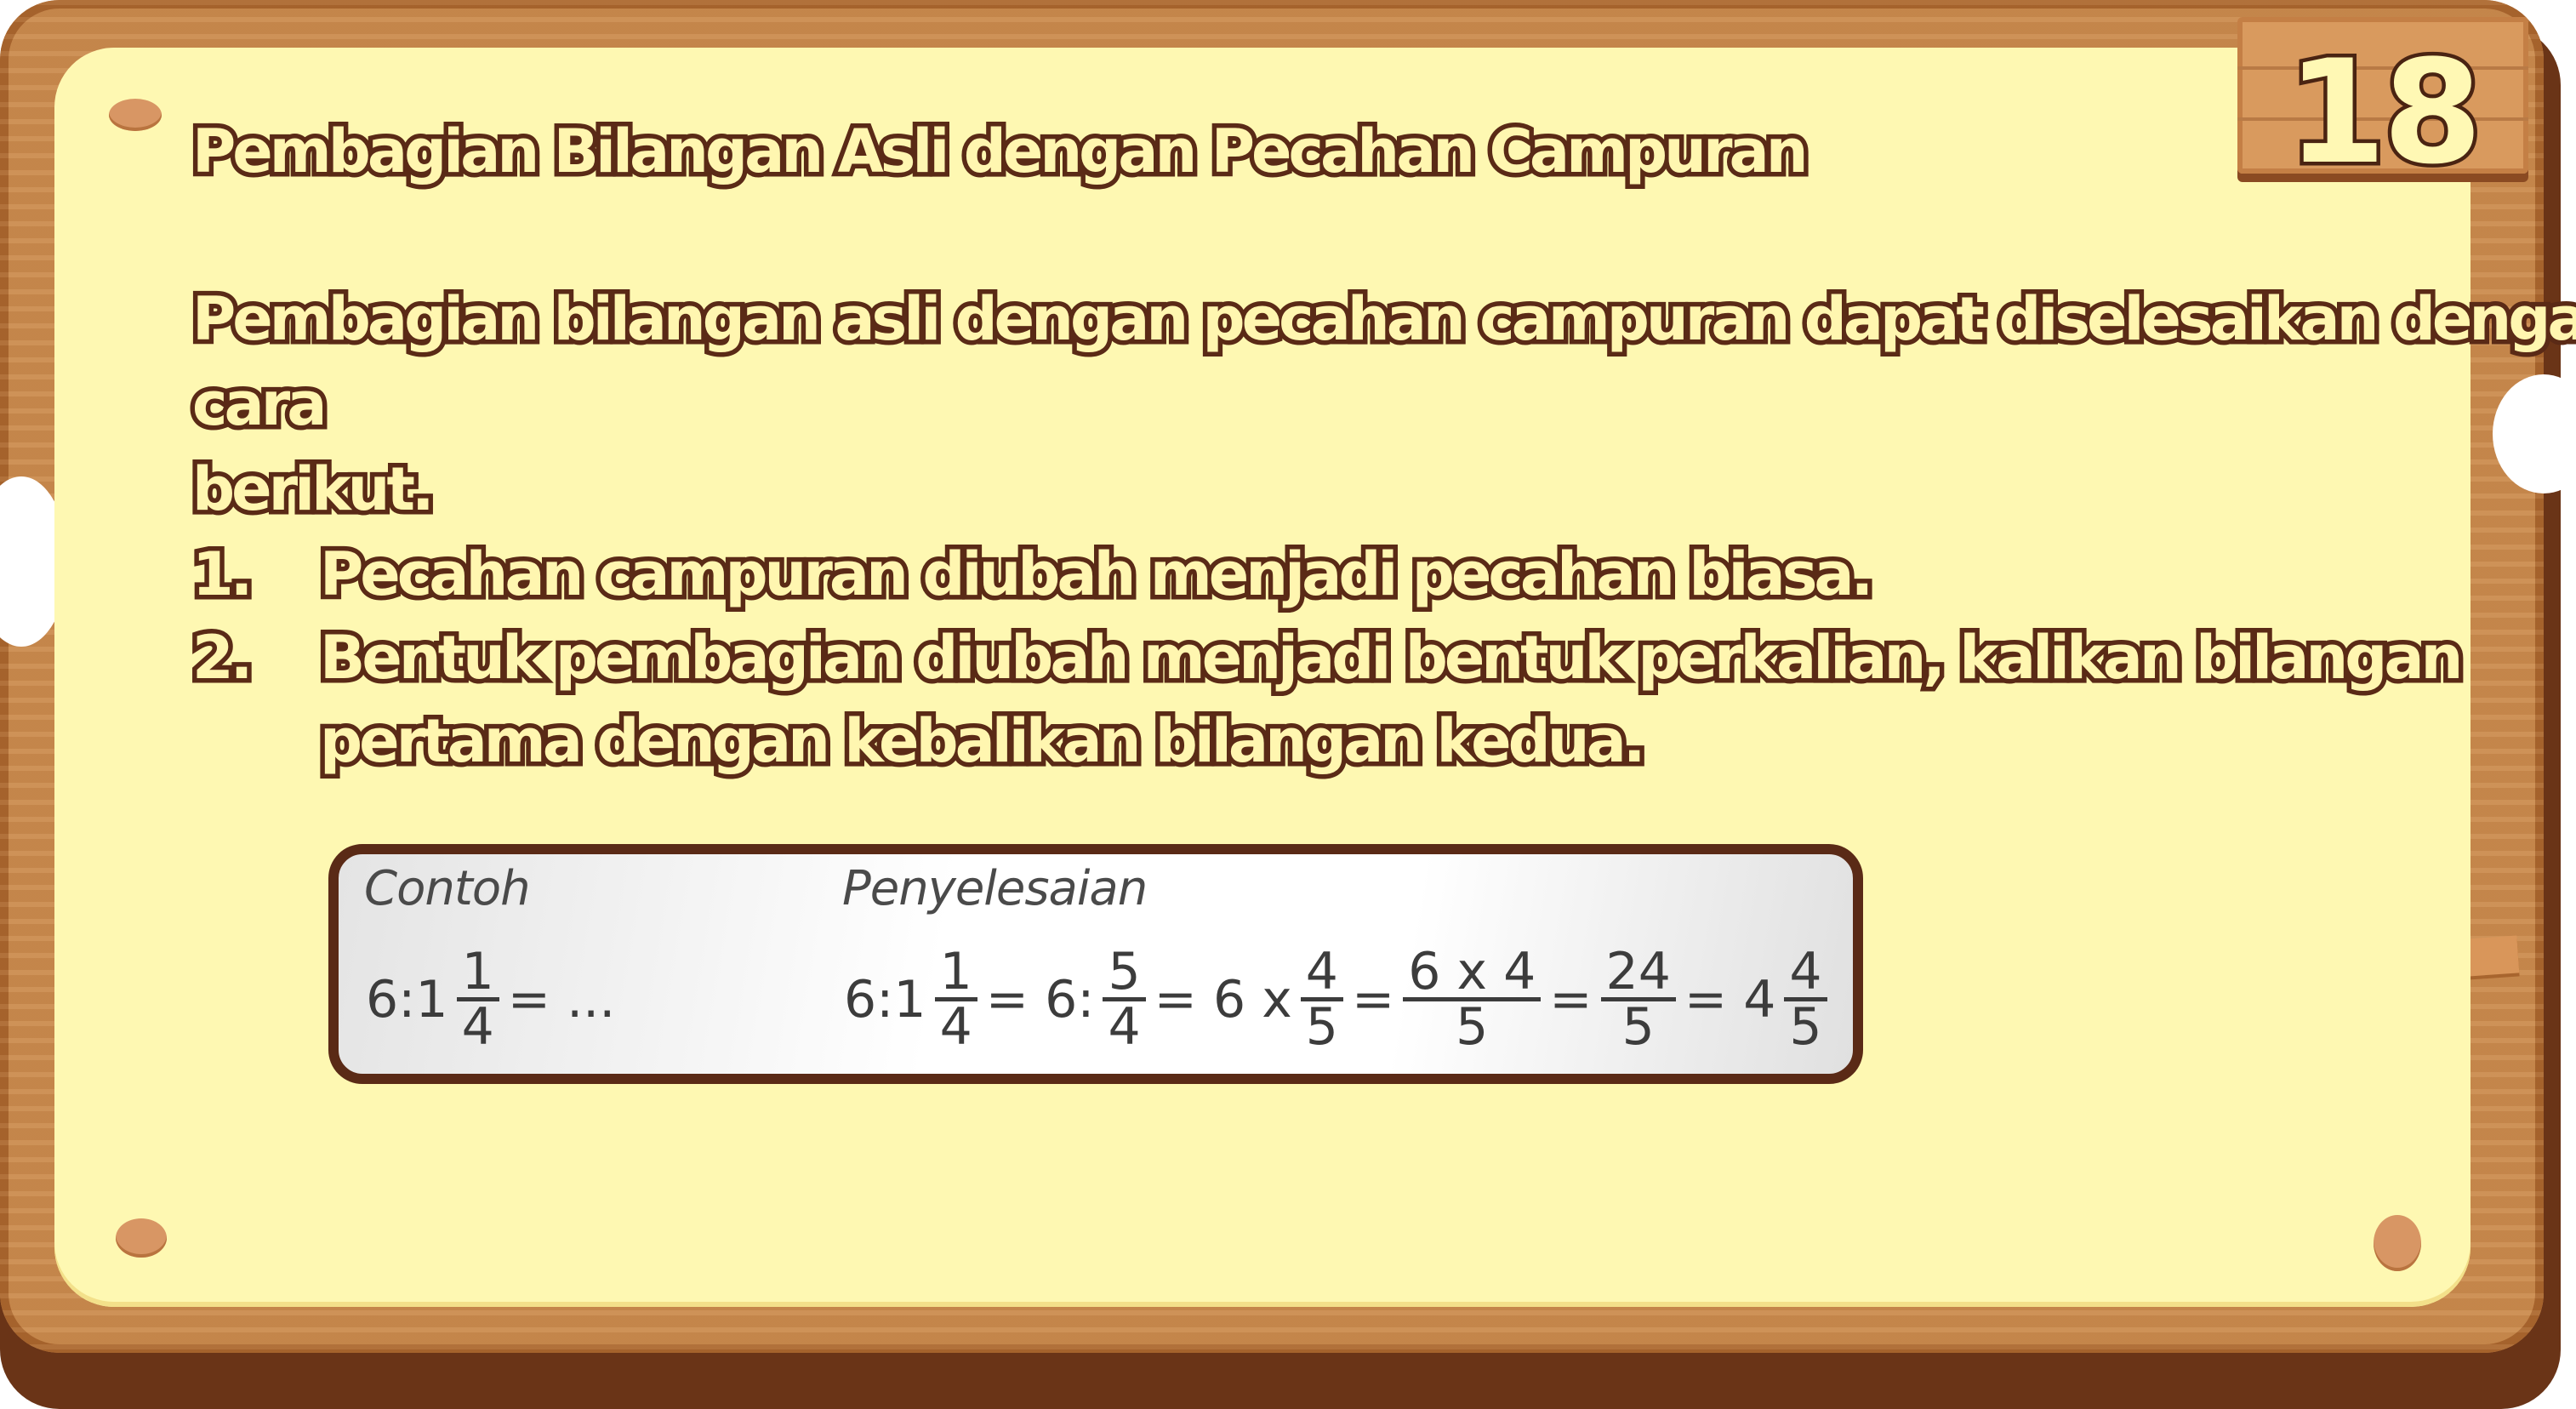 This screenshot has width=2576, height=1409. Describe the element at coordinates (1124, 973) in the screenshot. I see `fraction-numerator: 5` at that location.